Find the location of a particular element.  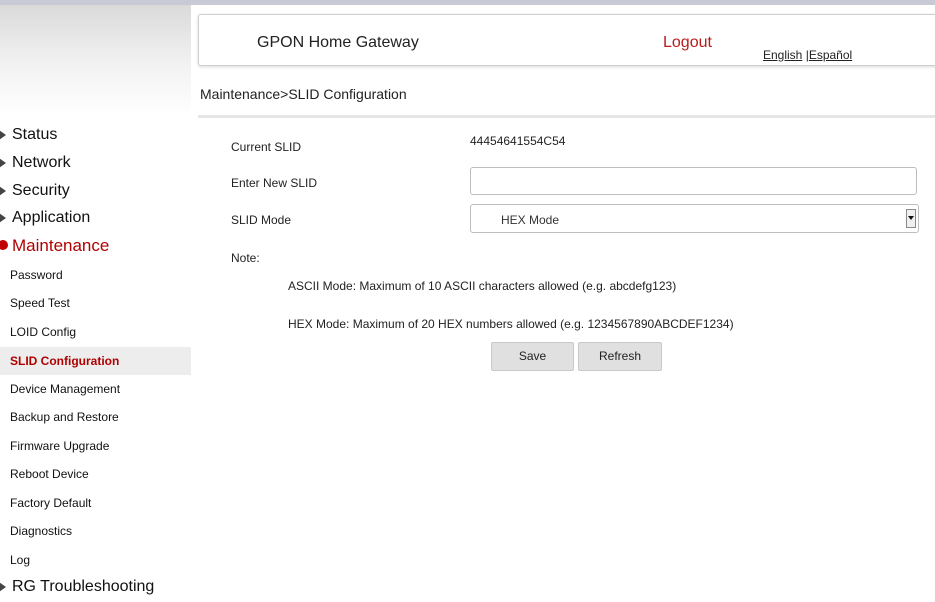

current-slid-label: Current SLID is located at coordinates (266, 147).